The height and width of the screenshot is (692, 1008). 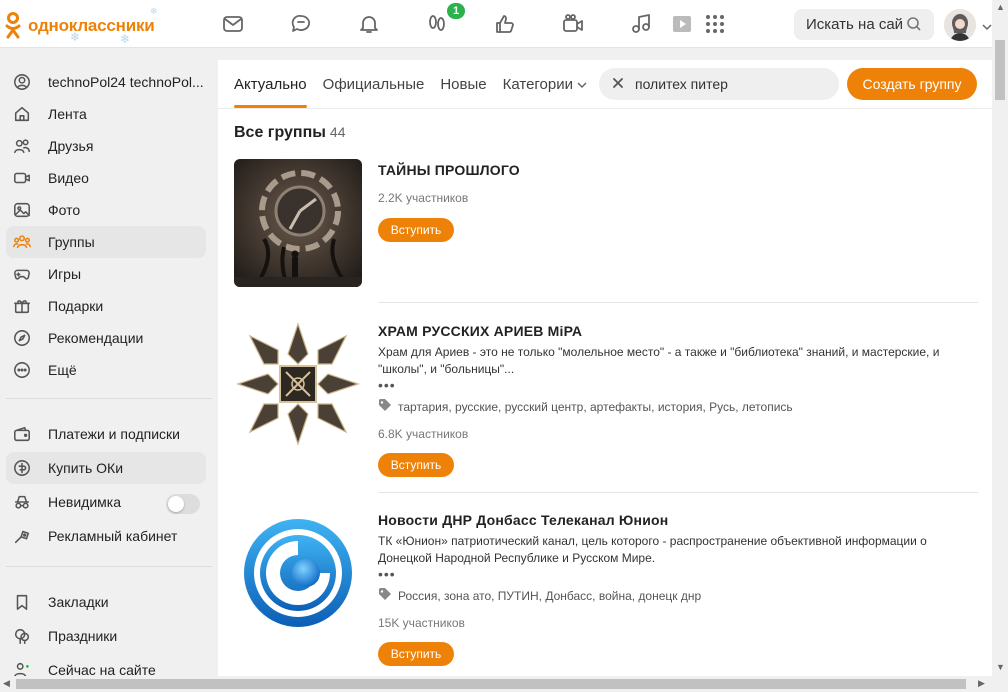 I want to click on sidebar-item-label: Закладки, so click(x=78, y=602).